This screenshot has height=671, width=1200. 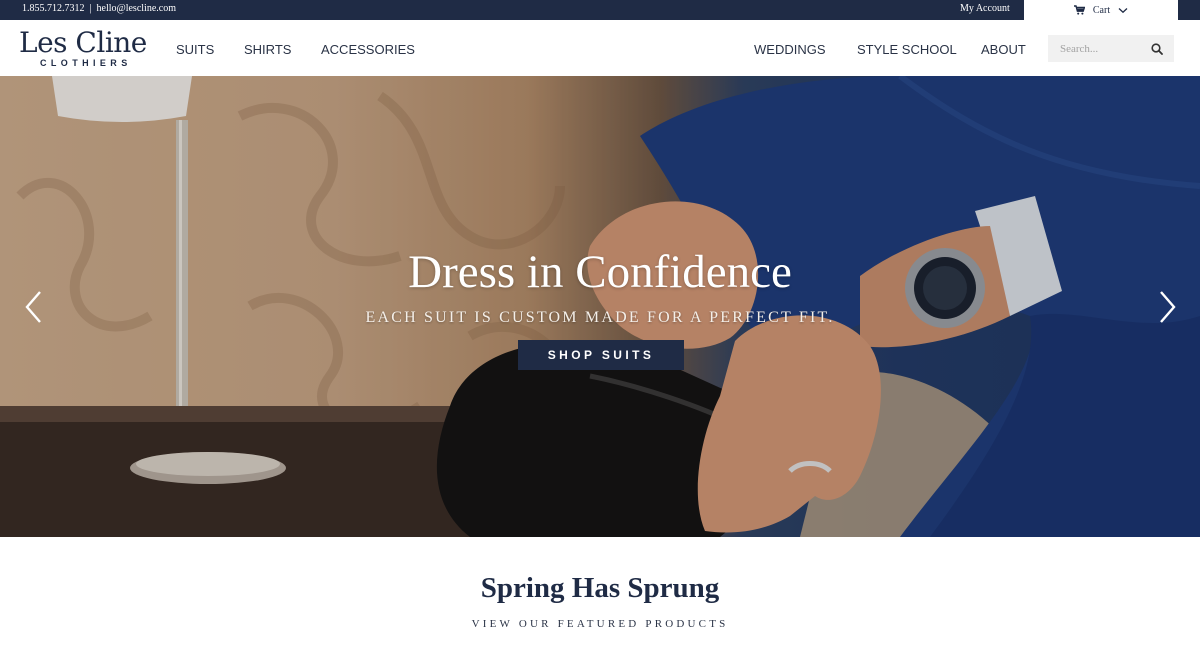 I want to click on nav-about: ABOUT, so click(x=1003, y=49).